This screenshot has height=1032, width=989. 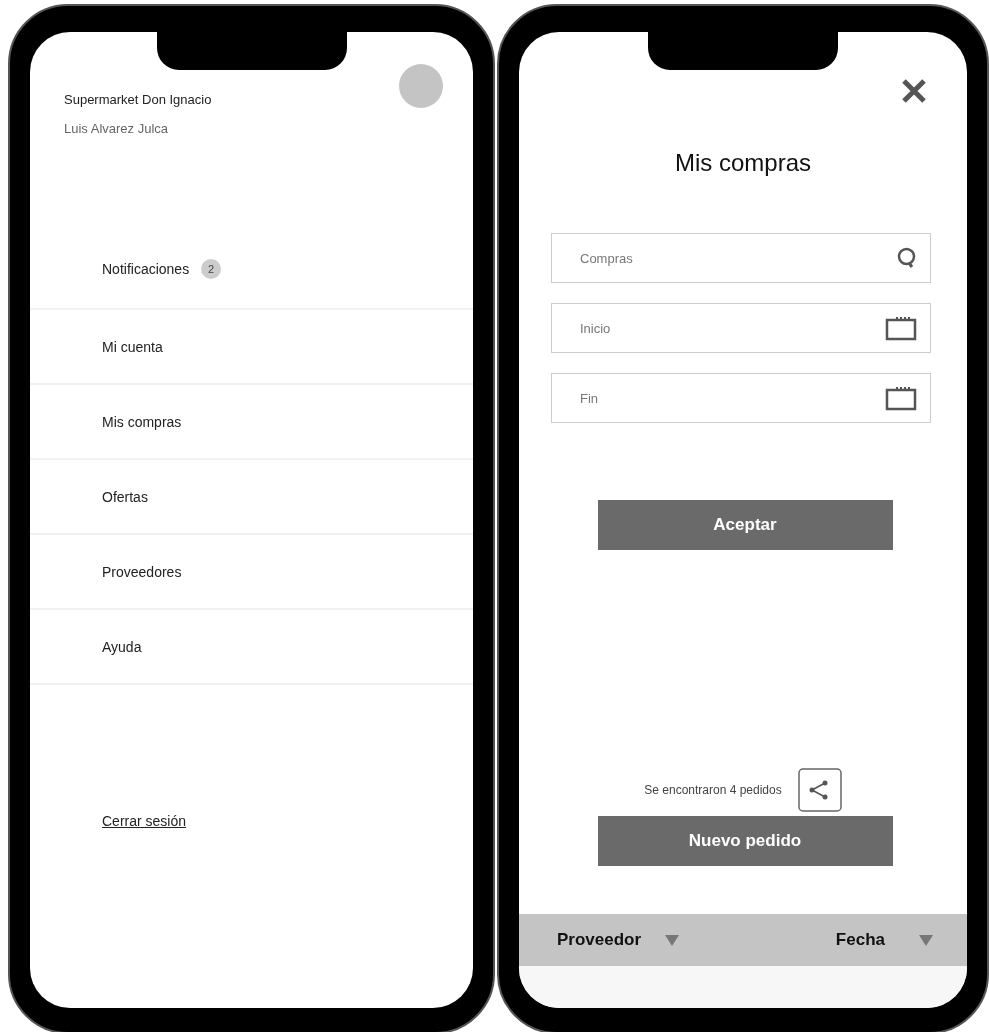 I want to click on date-field: Inicio, so click(x=741, y=328).